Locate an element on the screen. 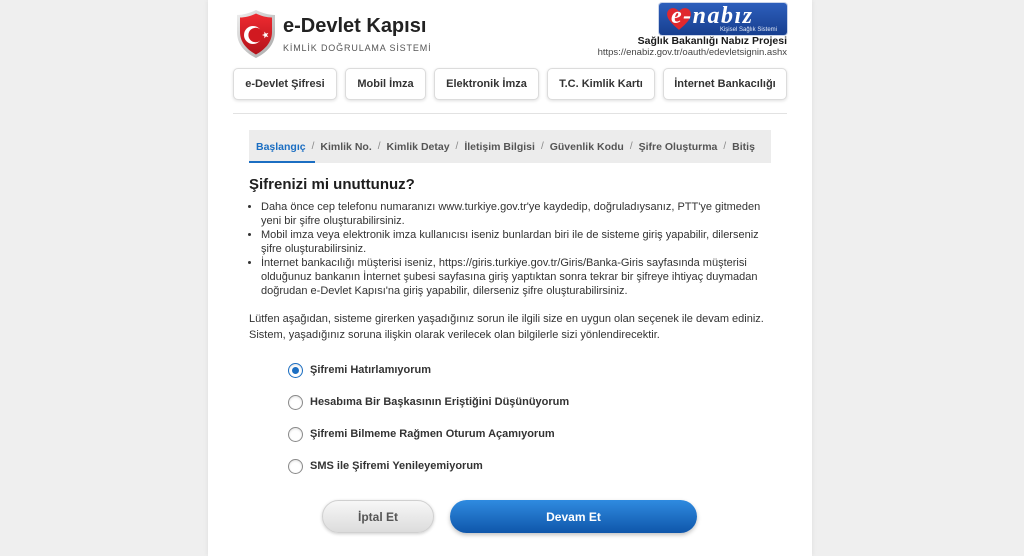  partner-logo-tagline: Kişisel Sağlık Sistemi is located at coordinates (748, 30).